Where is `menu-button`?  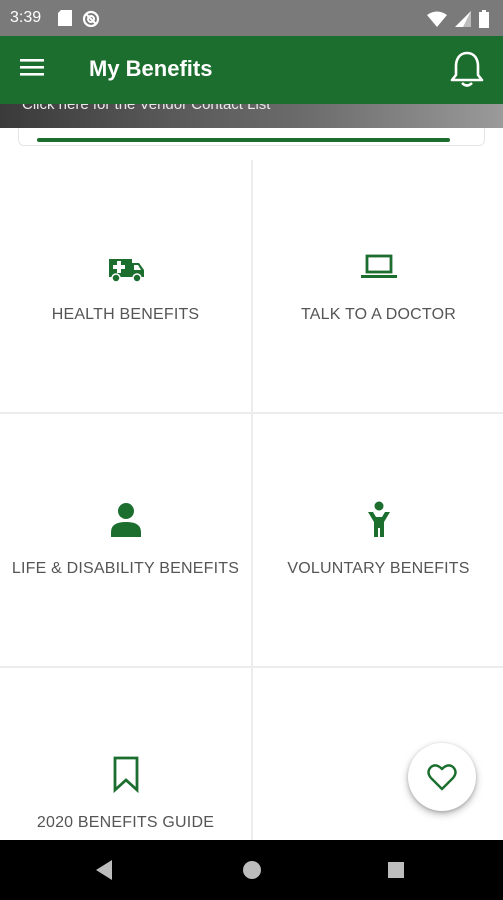
menu-button is located at coordinates (35, 70).